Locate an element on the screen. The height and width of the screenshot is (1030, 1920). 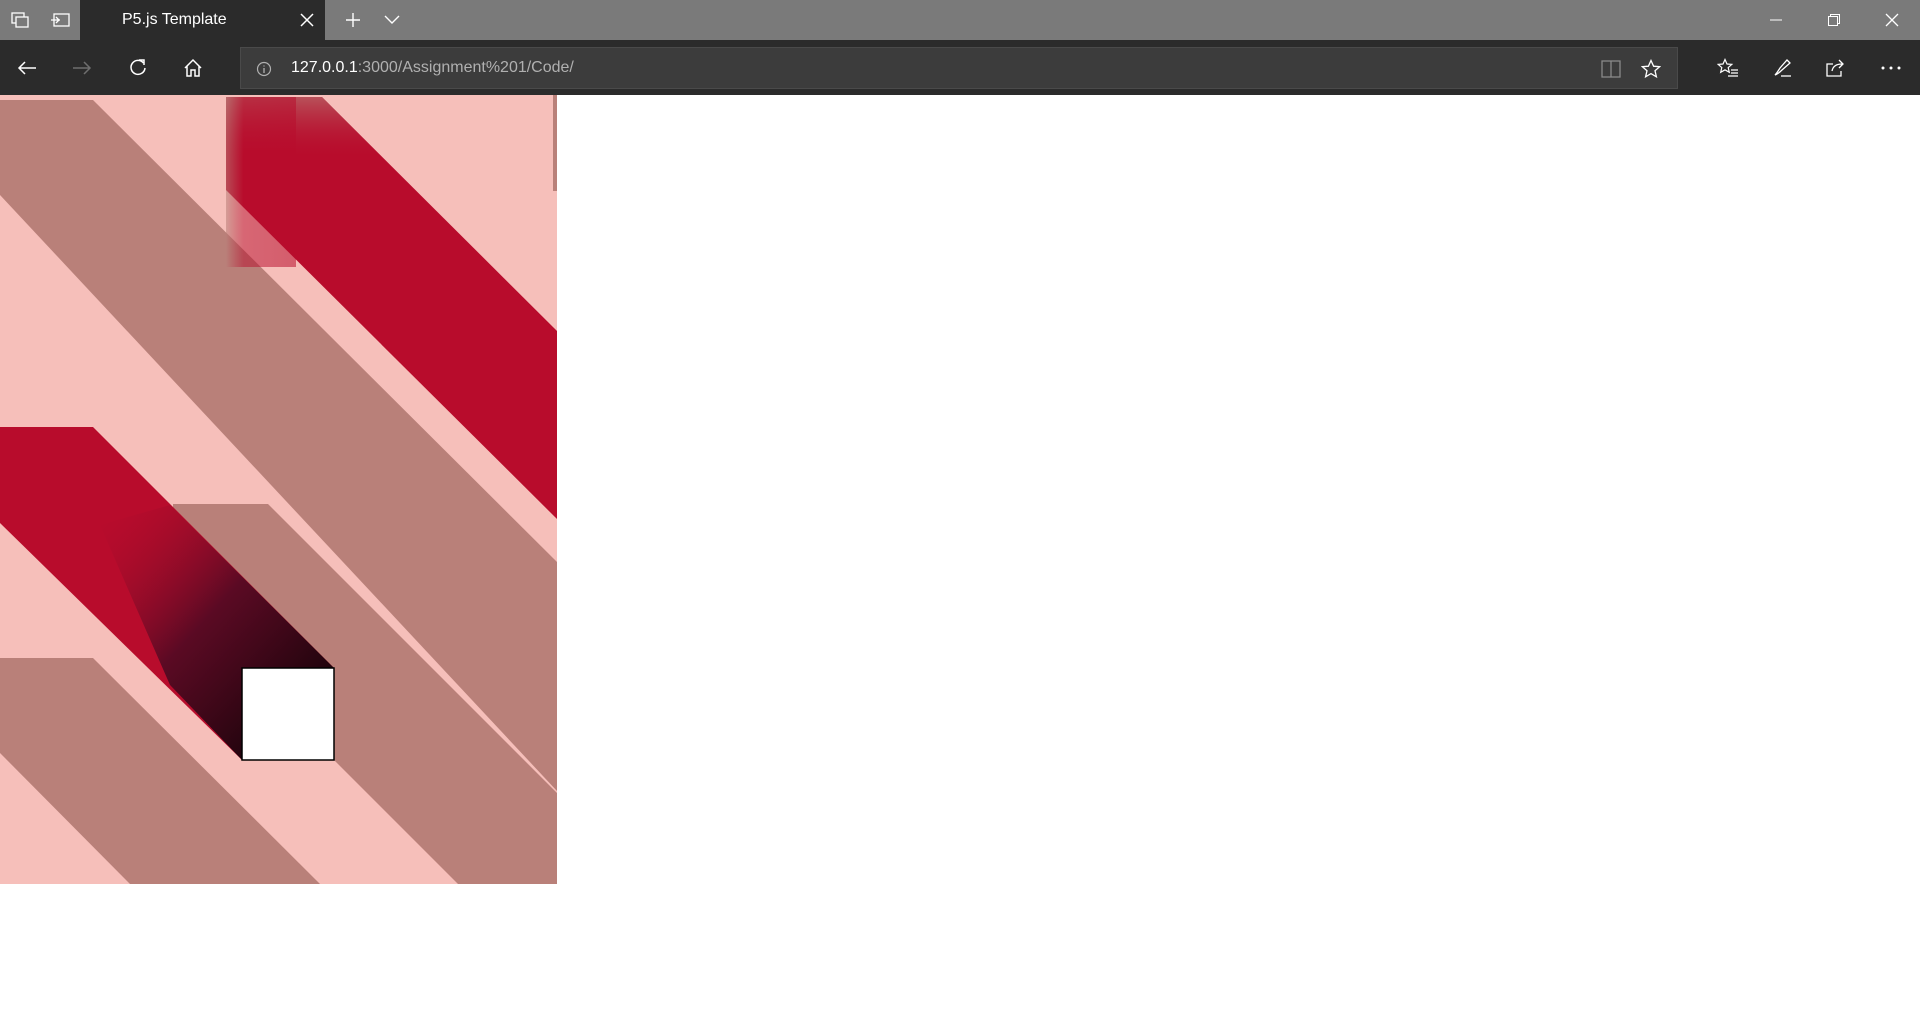
more-button is located at coordinates (1891, 68).